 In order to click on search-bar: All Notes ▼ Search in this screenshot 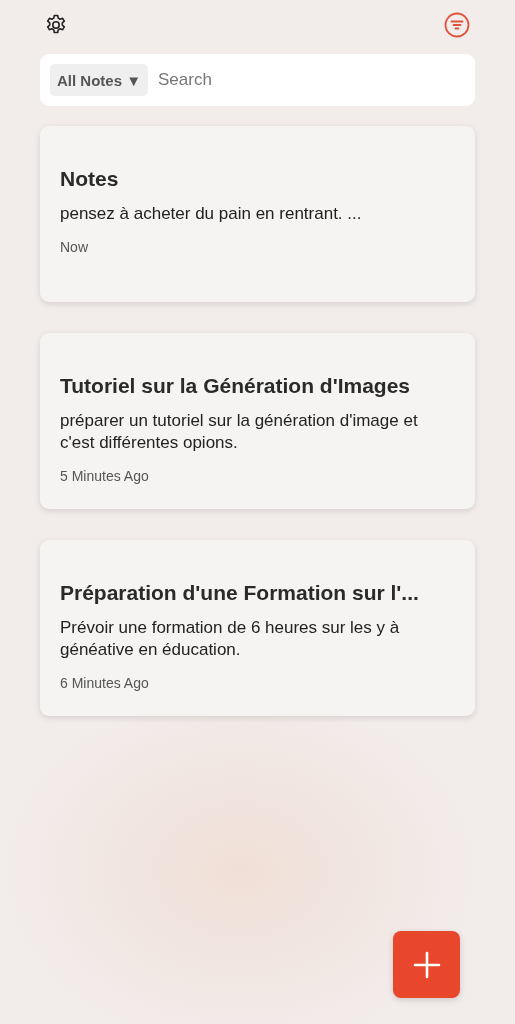, I will do `click(257, 80)`.